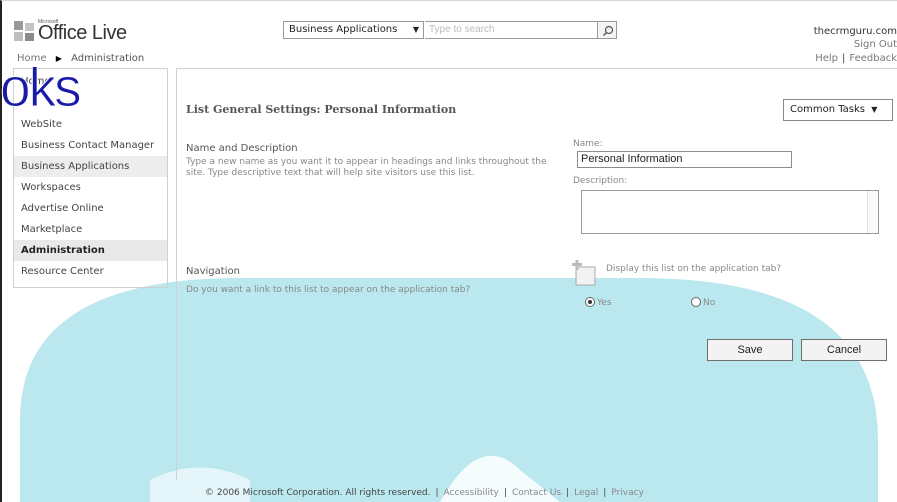  What do you see at coordinates (872, 212) in the screenshot?
I see `description-scrollbar` at bounding box center [872, 212].